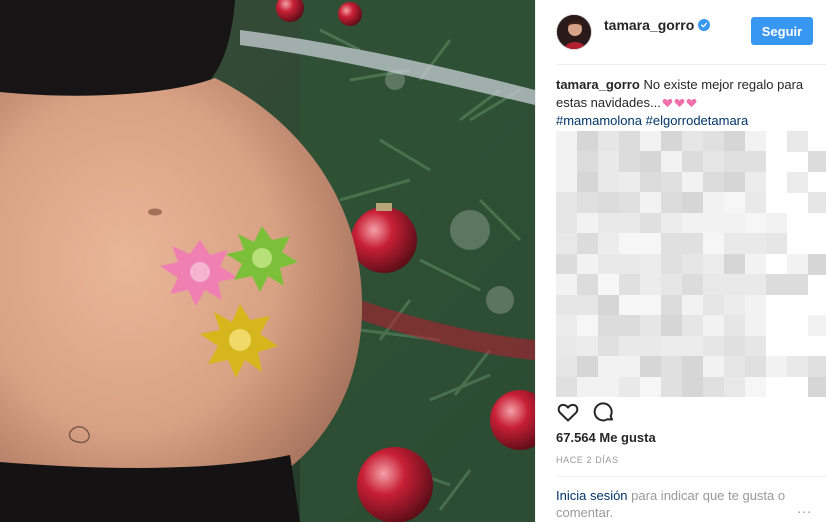  I want to click on post-header: tamara_gorro Seguir, so click(681, 32).